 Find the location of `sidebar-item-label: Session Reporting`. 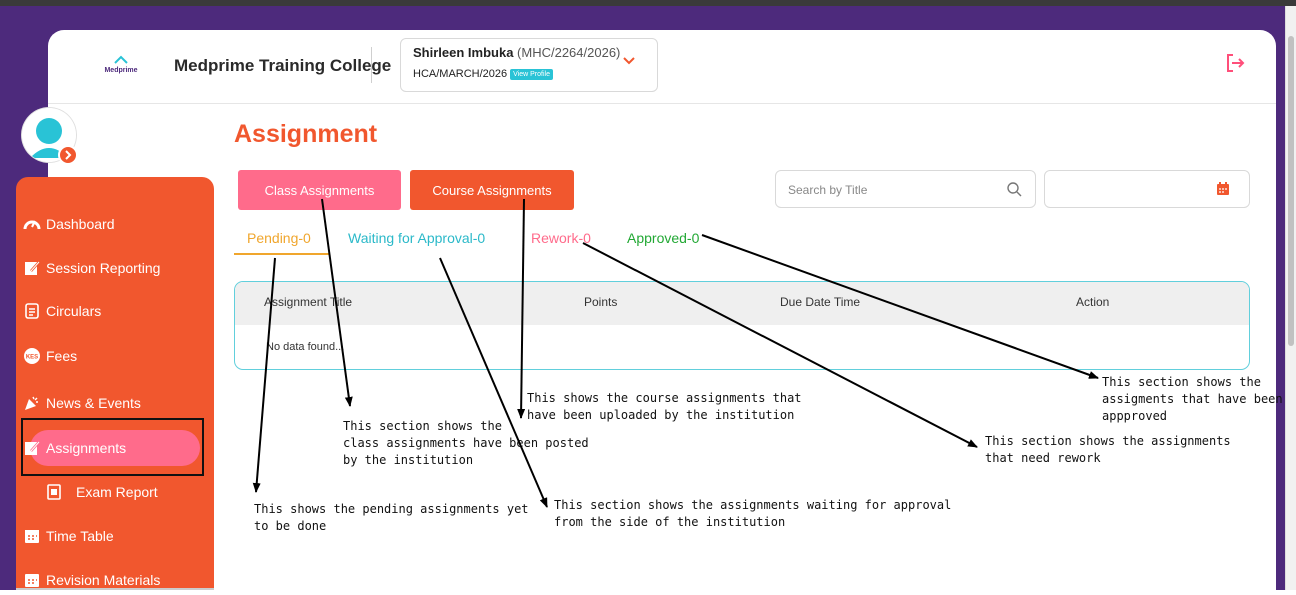

sidebar-item-label: Session Reporting is located at coordinates (103, 268).